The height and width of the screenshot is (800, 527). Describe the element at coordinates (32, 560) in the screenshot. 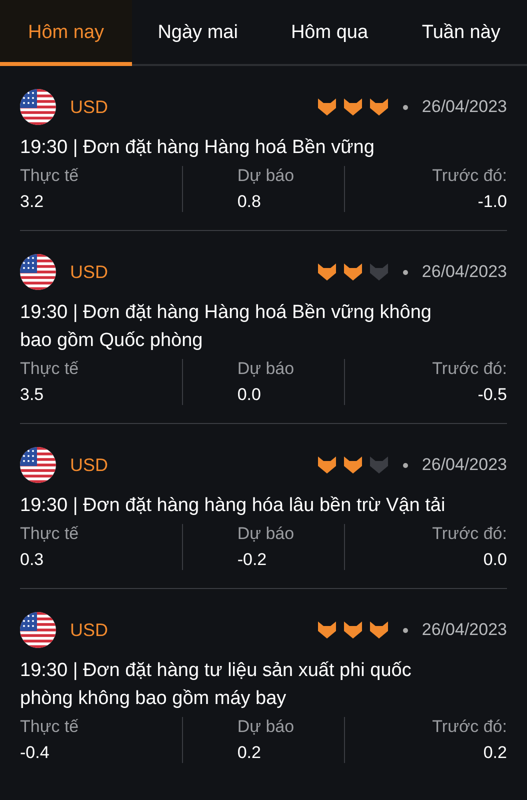

I see `stat-value: 0.3` at that location.